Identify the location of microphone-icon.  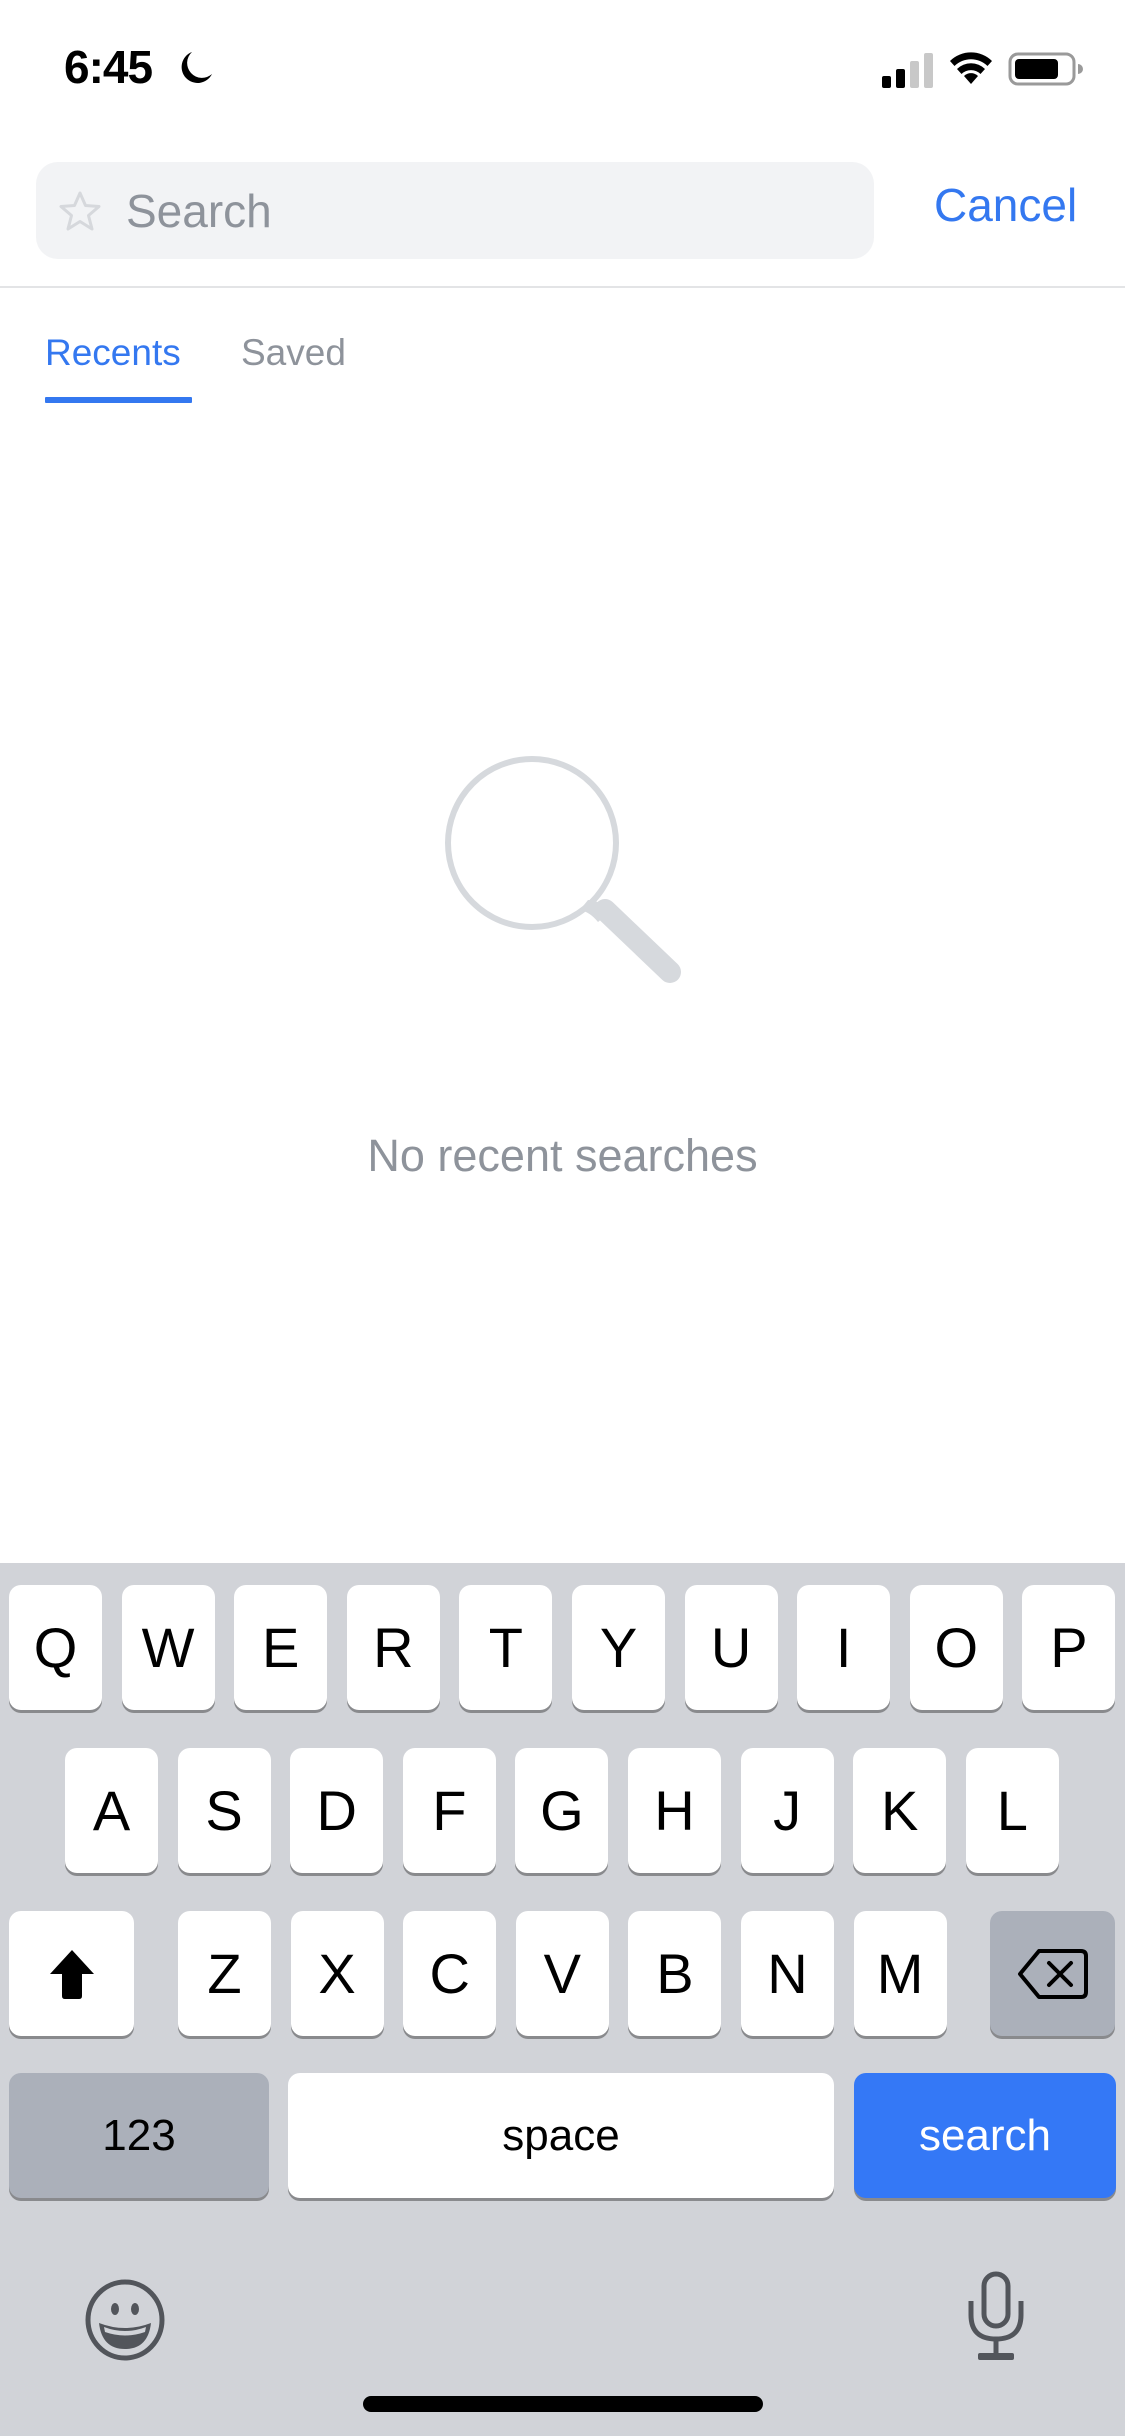
(996, 2316).